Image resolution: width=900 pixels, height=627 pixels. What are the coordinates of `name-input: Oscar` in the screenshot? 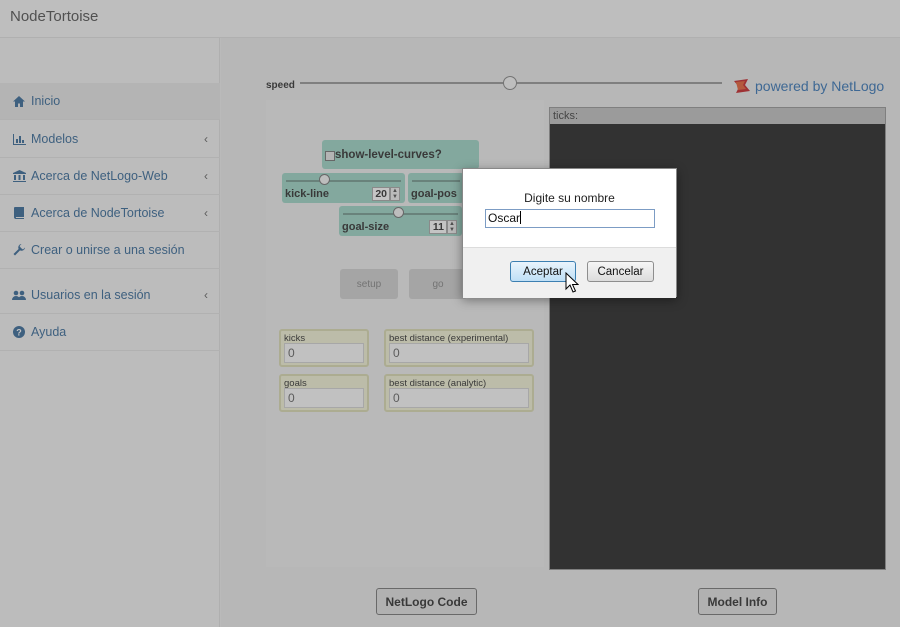 It's located at (570, 218).